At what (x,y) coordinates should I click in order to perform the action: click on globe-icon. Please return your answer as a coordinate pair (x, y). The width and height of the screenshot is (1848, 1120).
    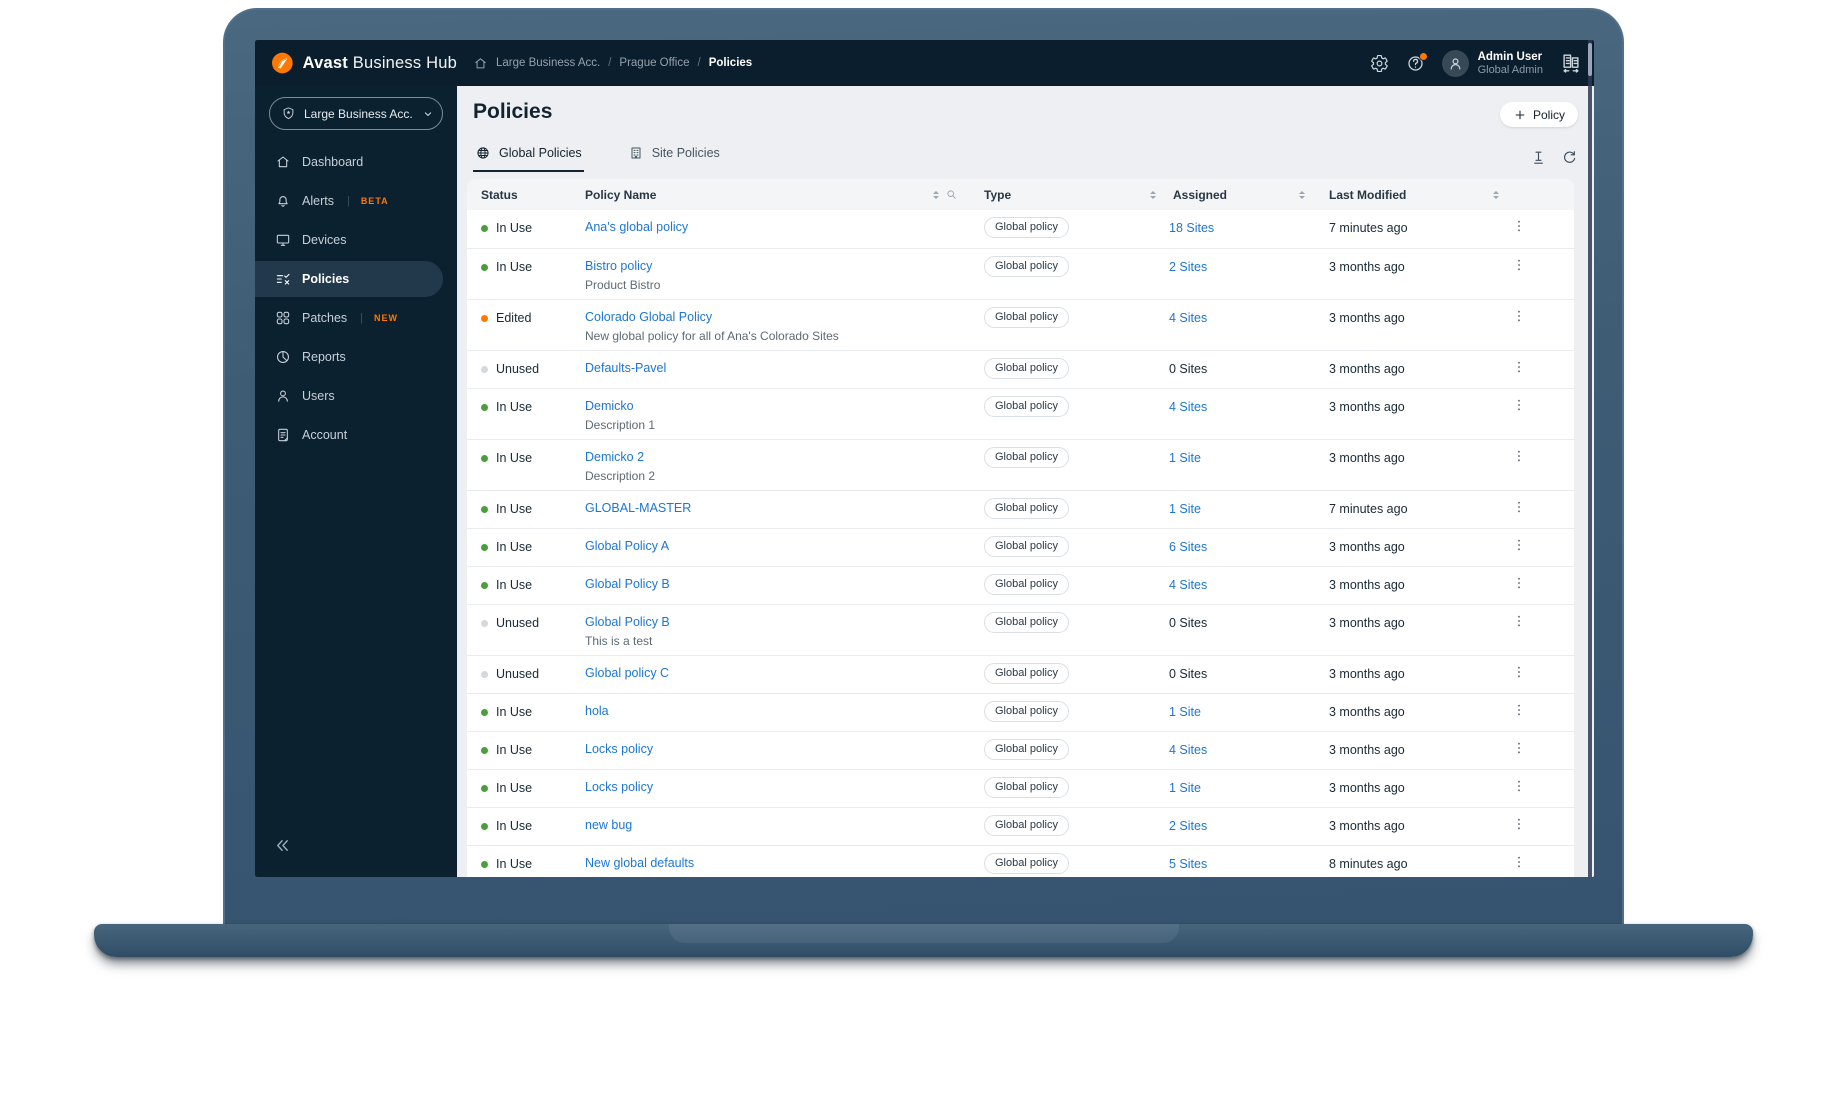
    Looking at the image, I should click on (483, 153).